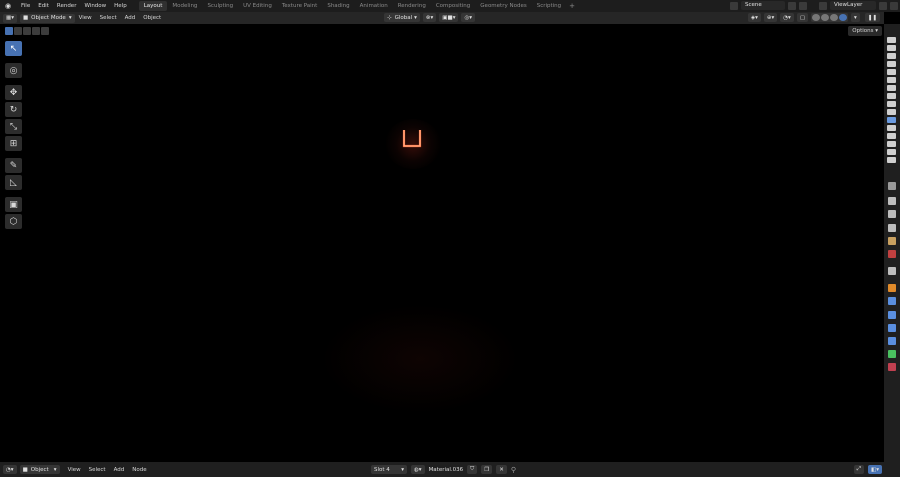  What do you see at coordinates (43, 6) in the screenshot?
I see `menu-edit: Edit` at bounding box center [43, 6].